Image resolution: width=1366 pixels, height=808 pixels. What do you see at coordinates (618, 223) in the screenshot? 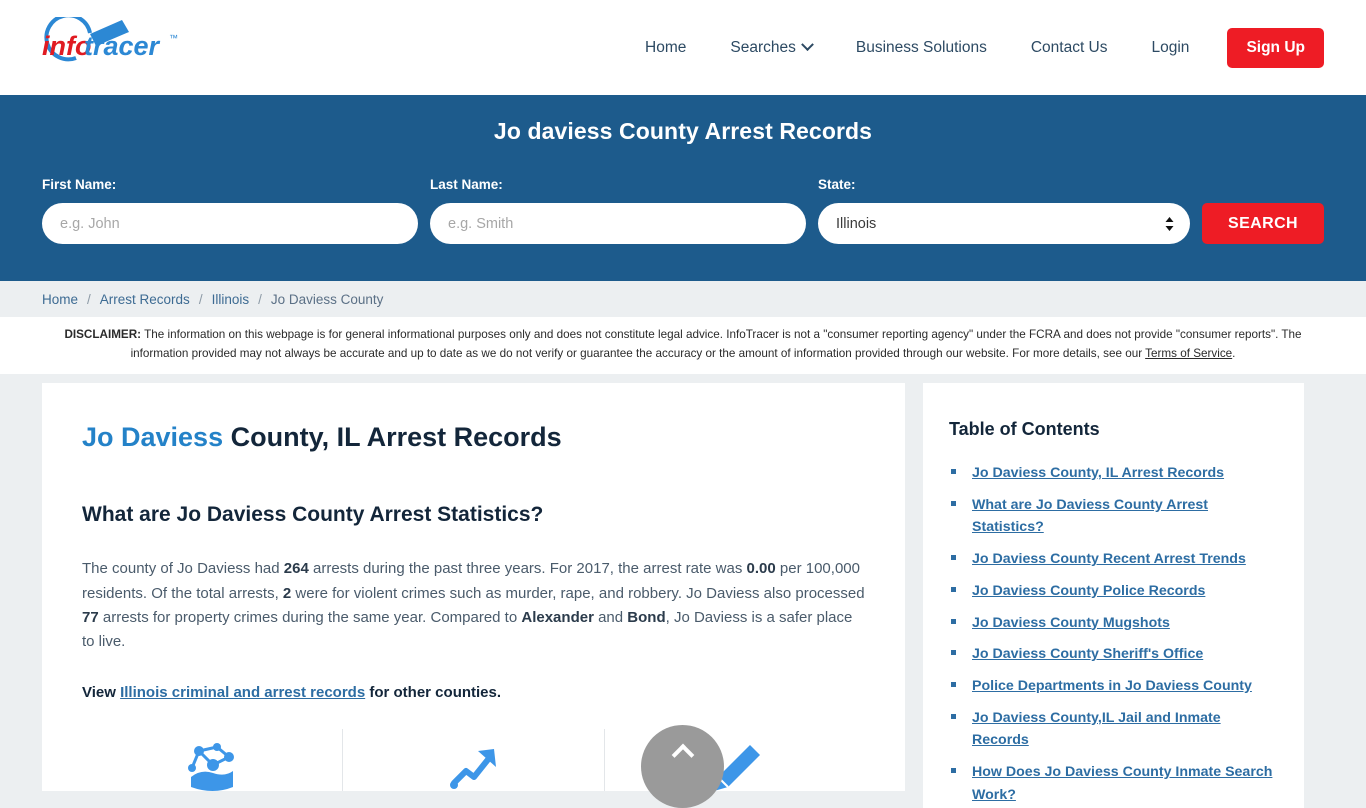
I see `last-name-input` at bounding box center [618, 223].